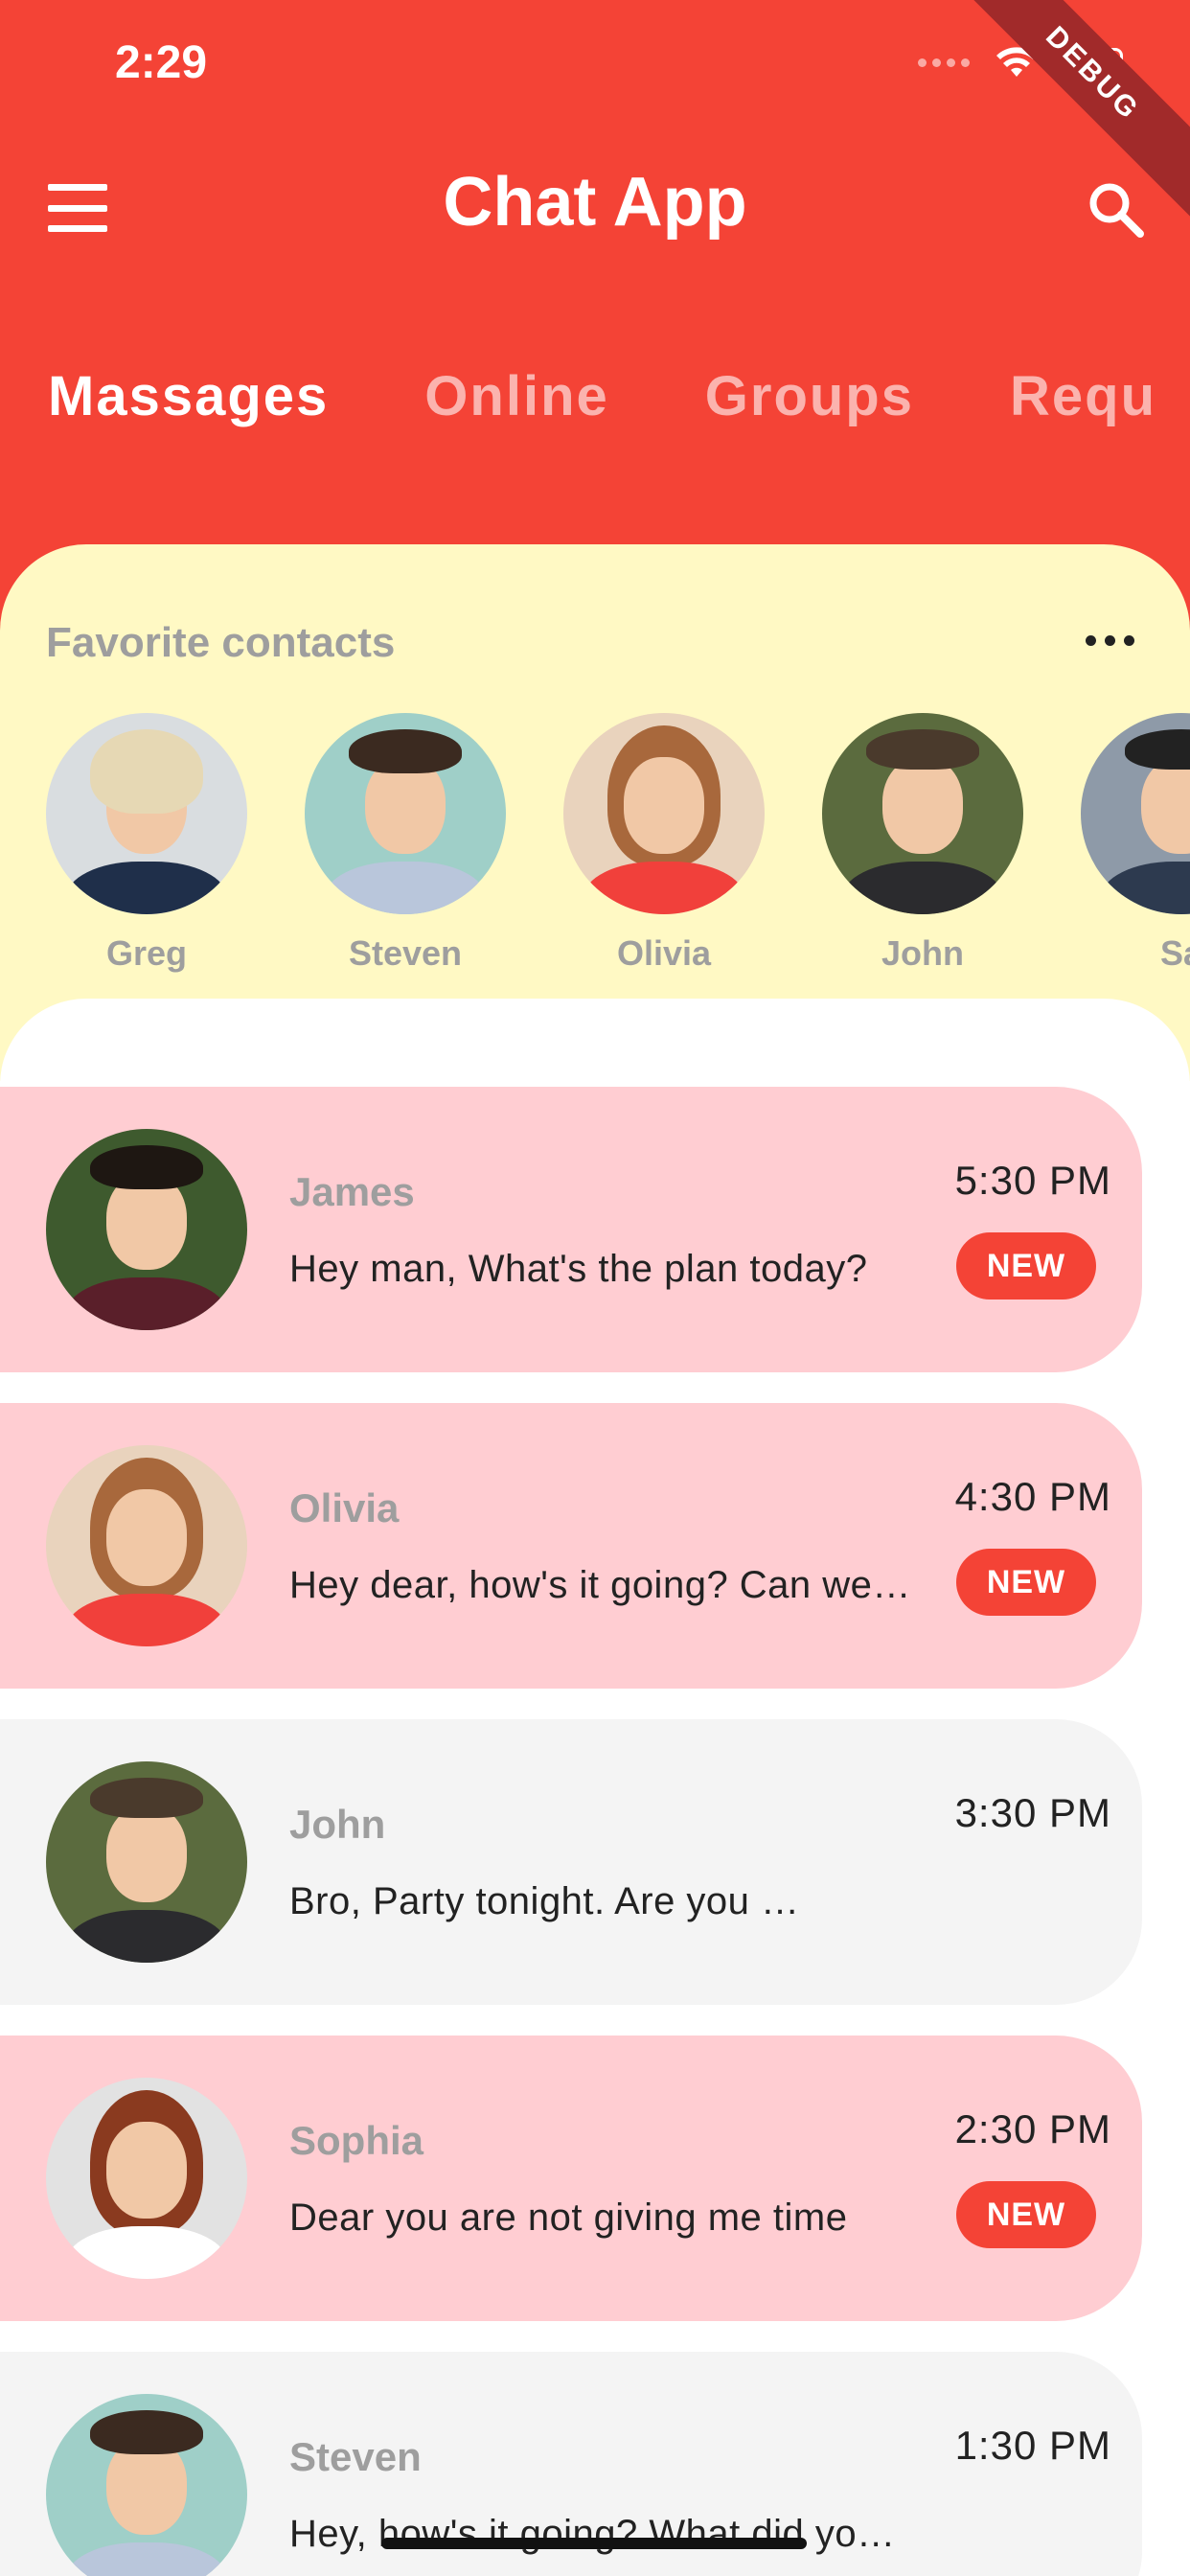 This screenshot has width=1190, height=2576. I want to click on more-horizontal-icon, so click(1110, 640).